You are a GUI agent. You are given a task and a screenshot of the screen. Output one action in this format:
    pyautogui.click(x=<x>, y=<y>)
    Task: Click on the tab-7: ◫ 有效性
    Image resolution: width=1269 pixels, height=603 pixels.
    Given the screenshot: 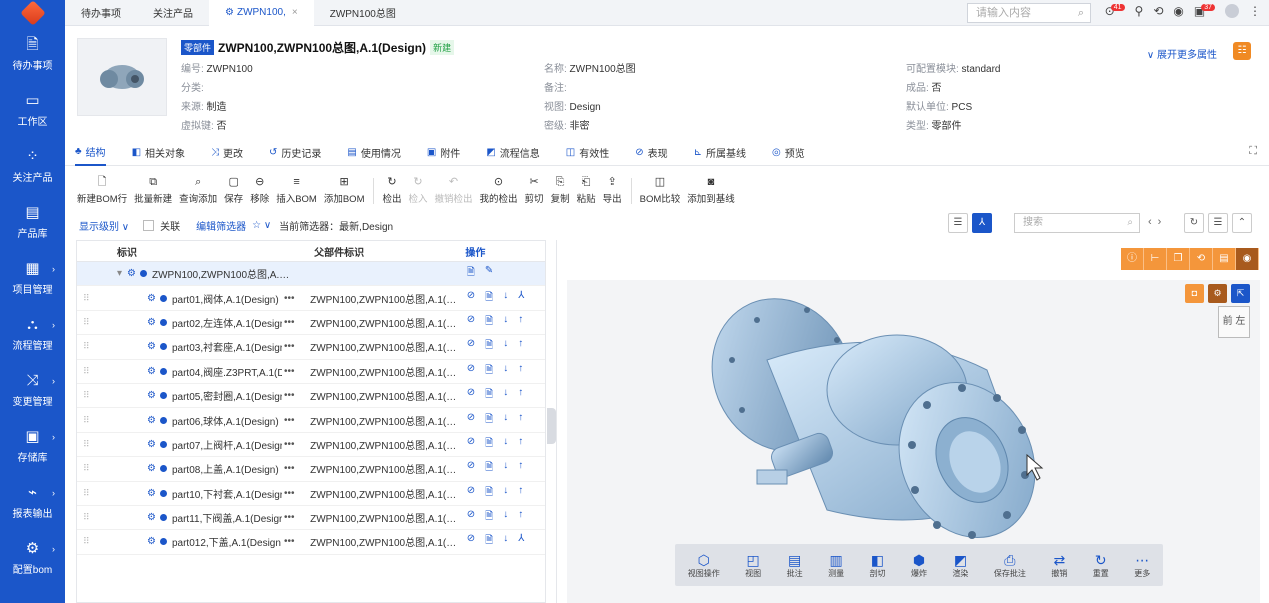 What is the action you would take?
    pyautogui.click(x=587, y=153)
    